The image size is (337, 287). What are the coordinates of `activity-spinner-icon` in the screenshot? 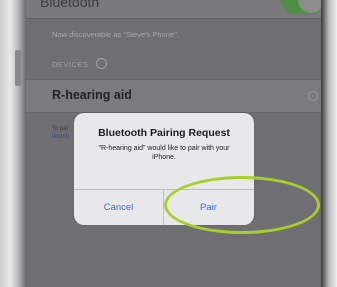 It's located at (101, 63).